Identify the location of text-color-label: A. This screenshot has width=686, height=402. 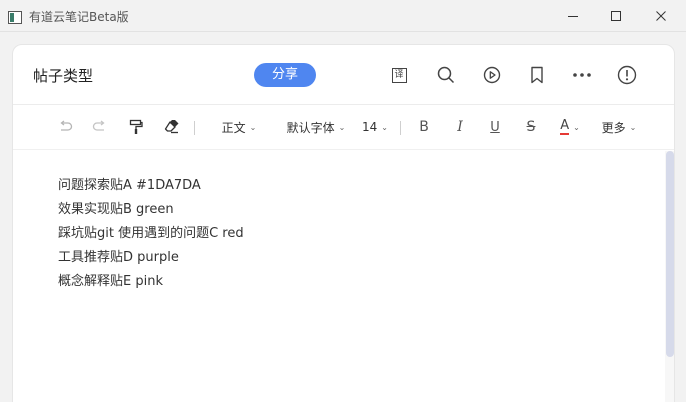
(565, 126).